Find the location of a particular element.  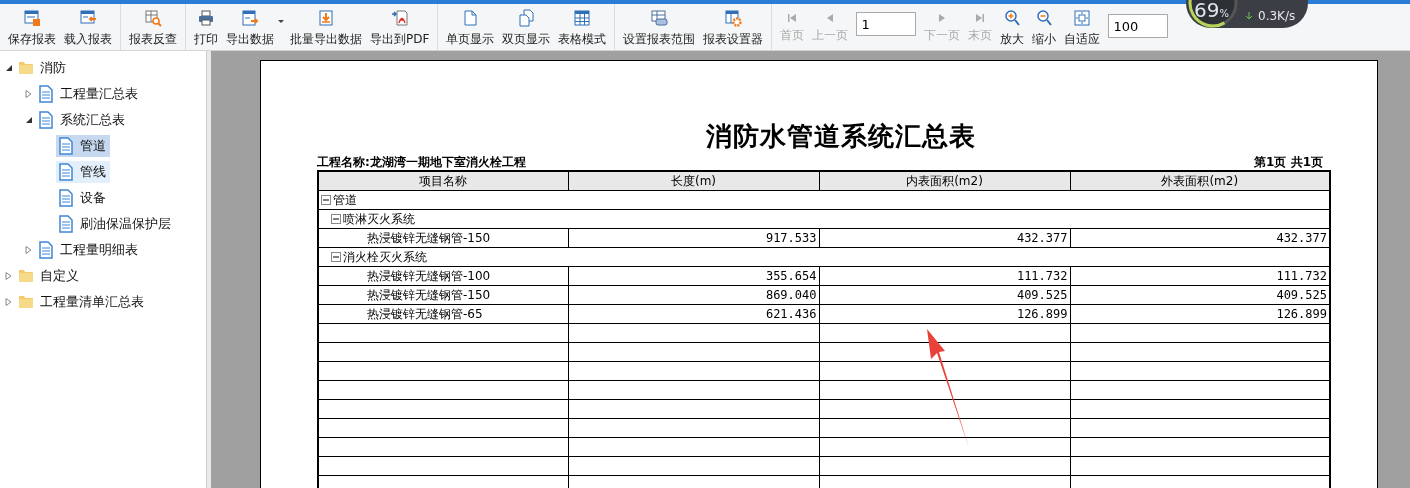

grid-button: 表格模式 is located at coordinates (582, 27).